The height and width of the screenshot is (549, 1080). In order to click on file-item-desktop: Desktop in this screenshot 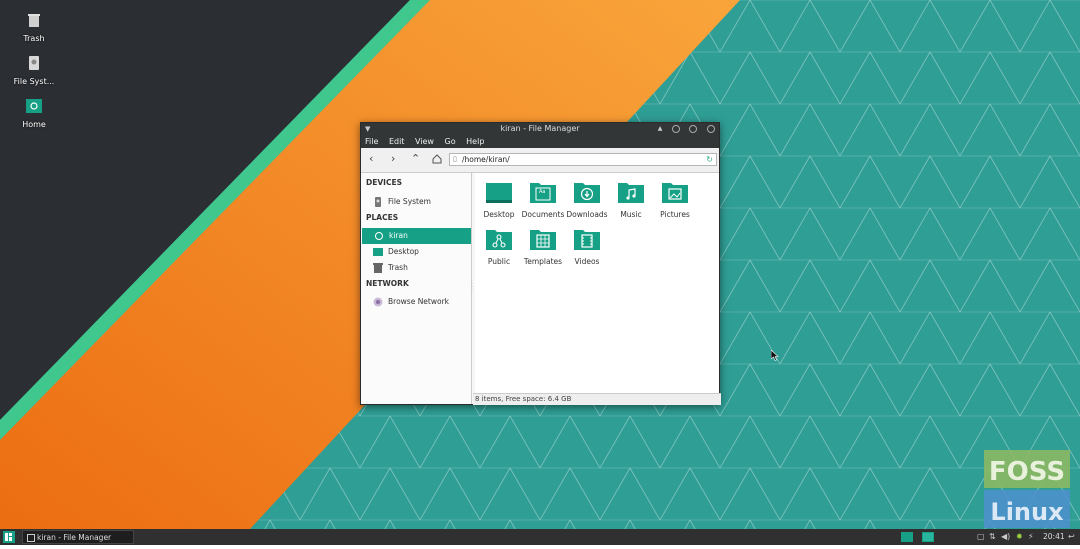, I will do `click(499, 200)`.